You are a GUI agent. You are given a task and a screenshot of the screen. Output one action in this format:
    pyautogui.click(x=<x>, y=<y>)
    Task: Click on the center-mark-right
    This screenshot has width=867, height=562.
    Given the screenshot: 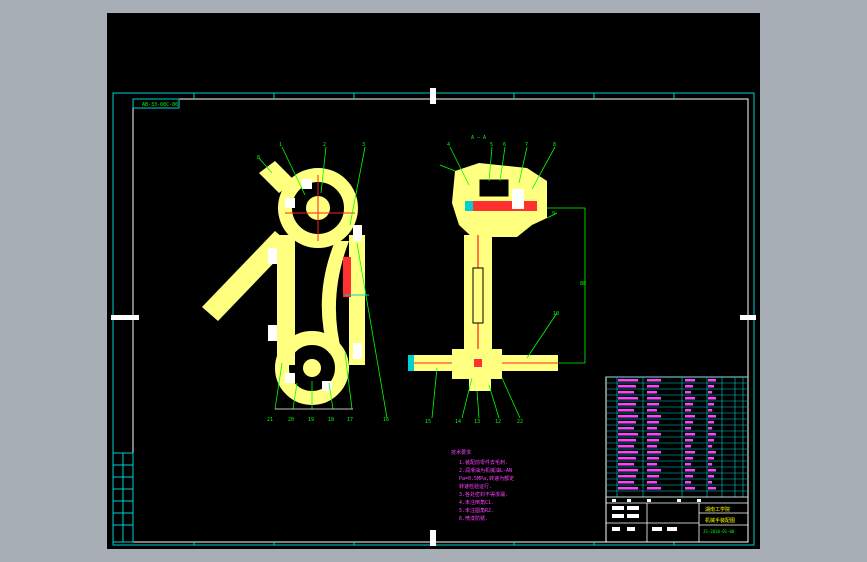 What is the action you would take?
    pyautogui.click(x=748, y=317)
    